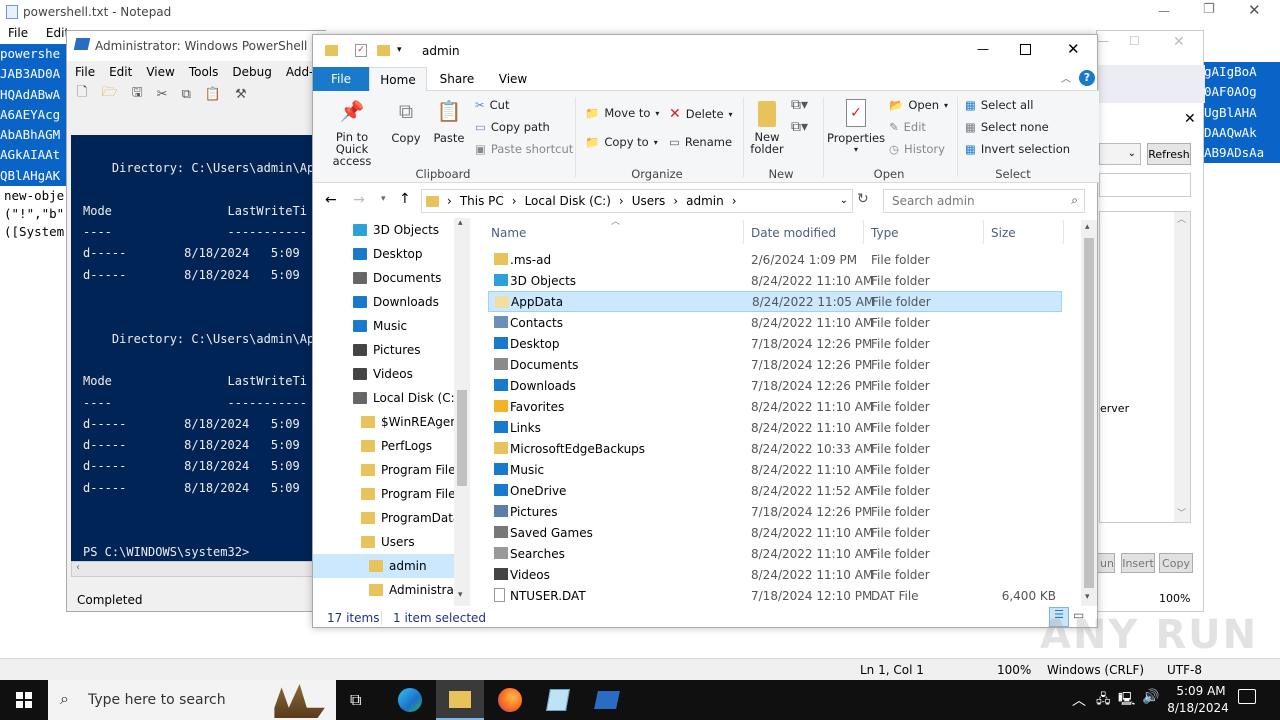 The height and width of the screenshot is (720, 1280). Describe the element at coordinates (137, 94) in the screenshot. I see `save-icon: 🖫` at that location.